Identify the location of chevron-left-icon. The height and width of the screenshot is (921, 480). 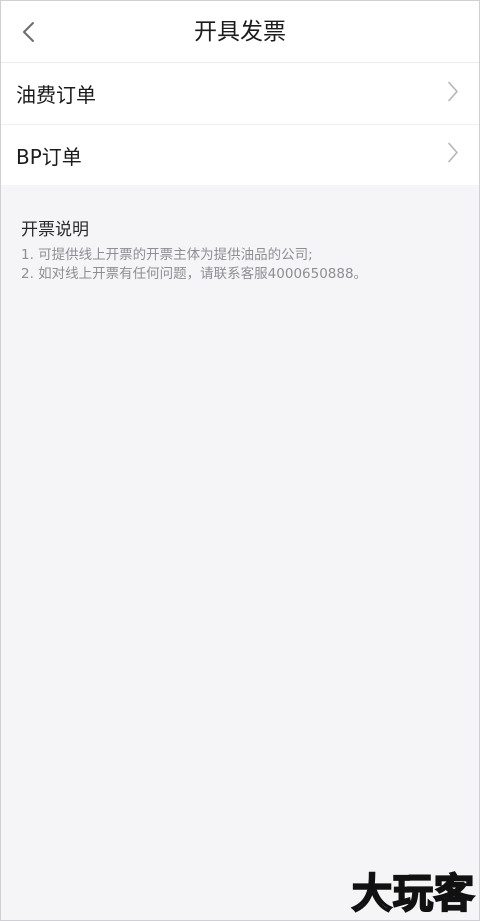
(29, 32).